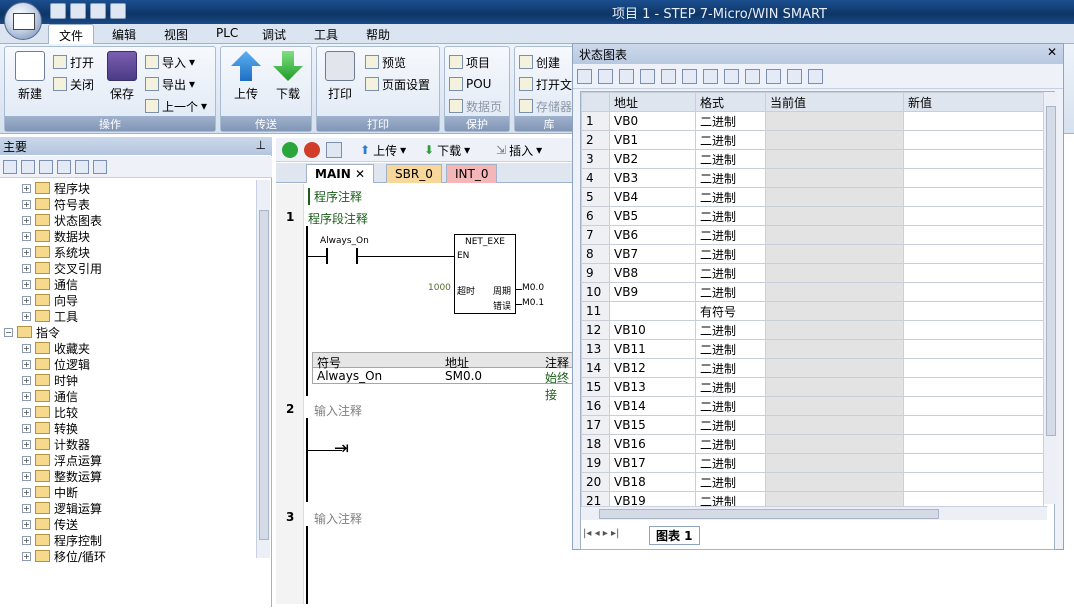 Image resolution: width=1074 pixels, height=609 pixels. What do you see at coordinates (56, 252) in the screenshot?
I see `tree-item: + 系统块` at bounding box center [56, 252].